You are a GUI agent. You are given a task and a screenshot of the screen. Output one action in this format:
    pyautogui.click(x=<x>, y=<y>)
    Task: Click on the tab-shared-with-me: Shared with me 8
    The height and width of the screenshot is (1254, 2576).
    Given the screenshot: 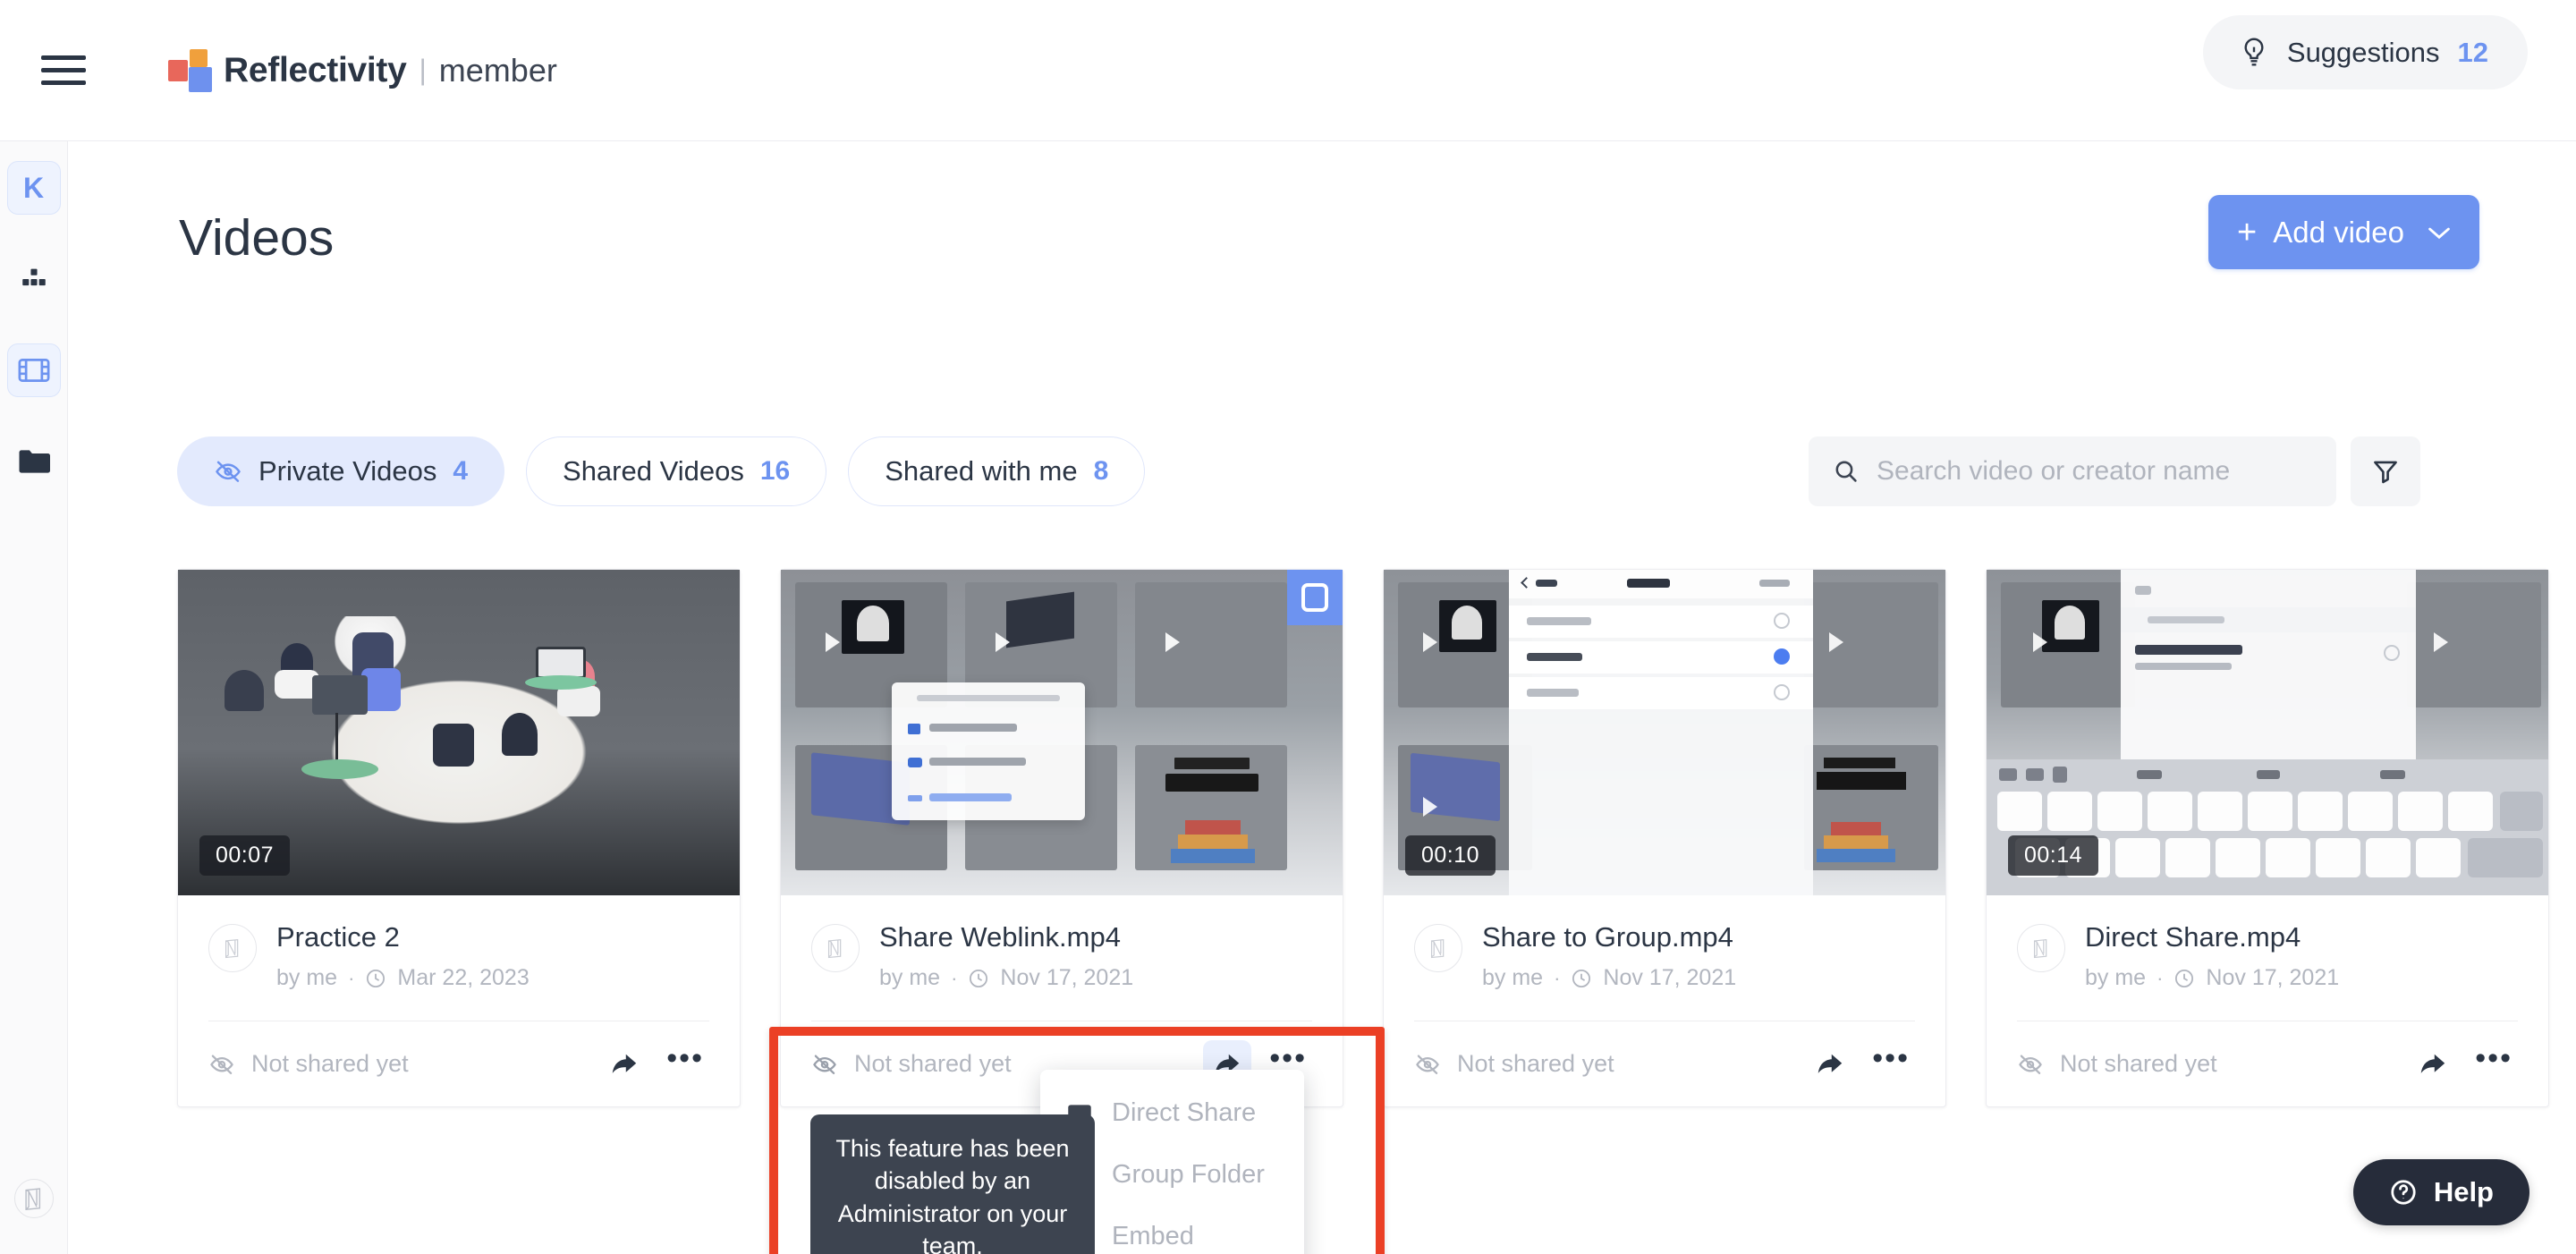 What is the action you would take?
    pyautogui.click(x=997, y=471)
    